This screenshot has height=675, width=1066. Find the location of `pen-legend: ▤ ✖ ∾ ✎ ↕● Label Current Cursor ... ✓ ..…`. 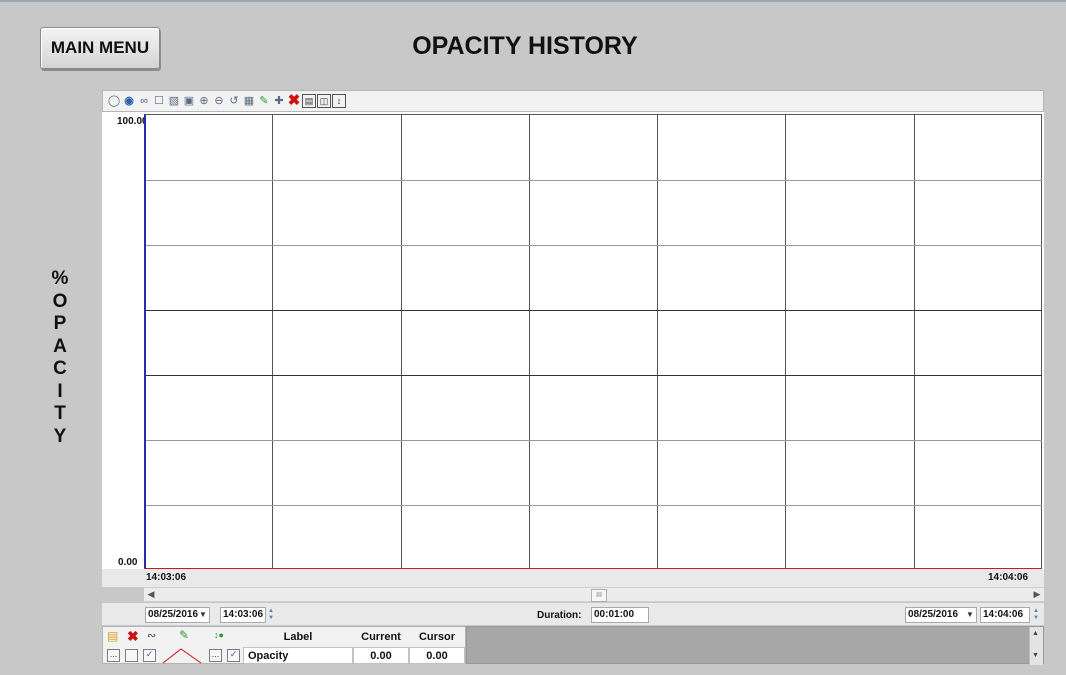

pen-legend: ▤ ✖ ∾ ✎ ↕● Label Current Cursor ... ✓ ..… is located at coordinates (573, 645).